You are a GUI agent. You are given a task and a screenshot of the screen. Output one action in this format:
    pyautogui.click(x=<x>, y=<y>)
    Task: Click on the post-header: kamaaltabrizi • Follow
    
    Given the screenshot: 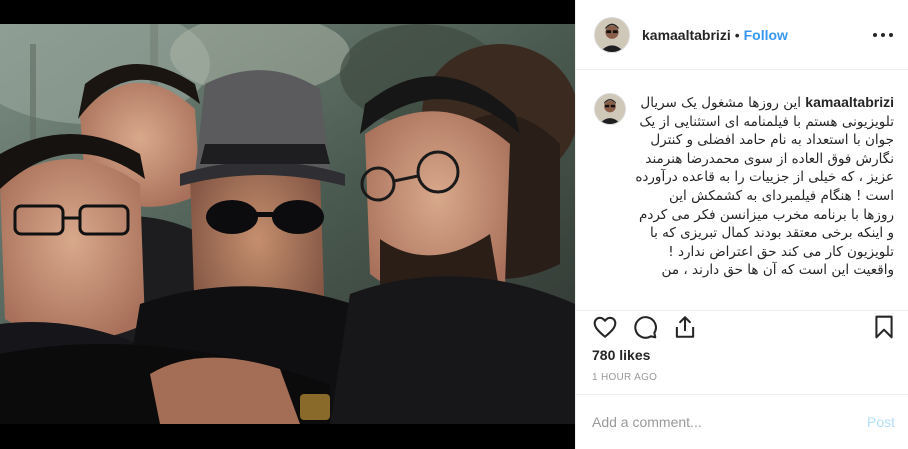 What is the action you would take?
    pyautogui.click(x=742, y=35)
    